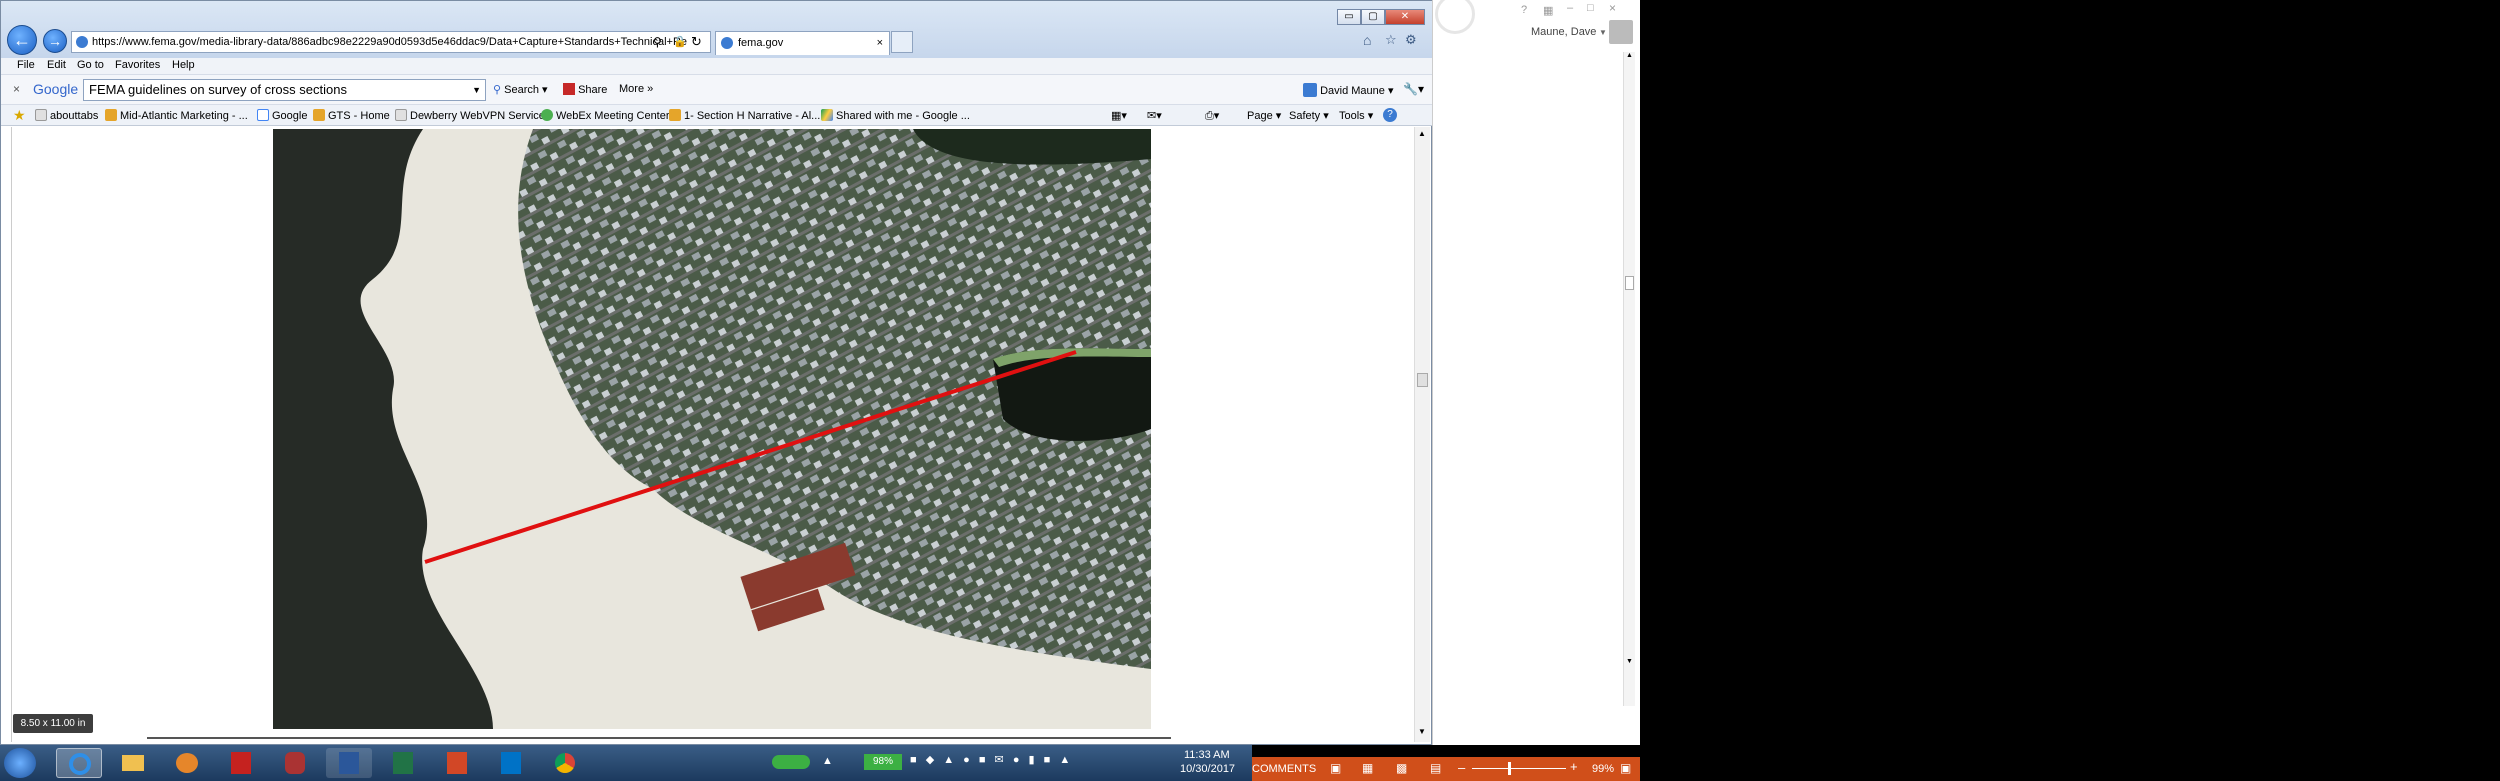  What do you see at coordinates (657, 42) in the screenshot?
I see `search-icon: ⚲` at bounding box center [657, 42].